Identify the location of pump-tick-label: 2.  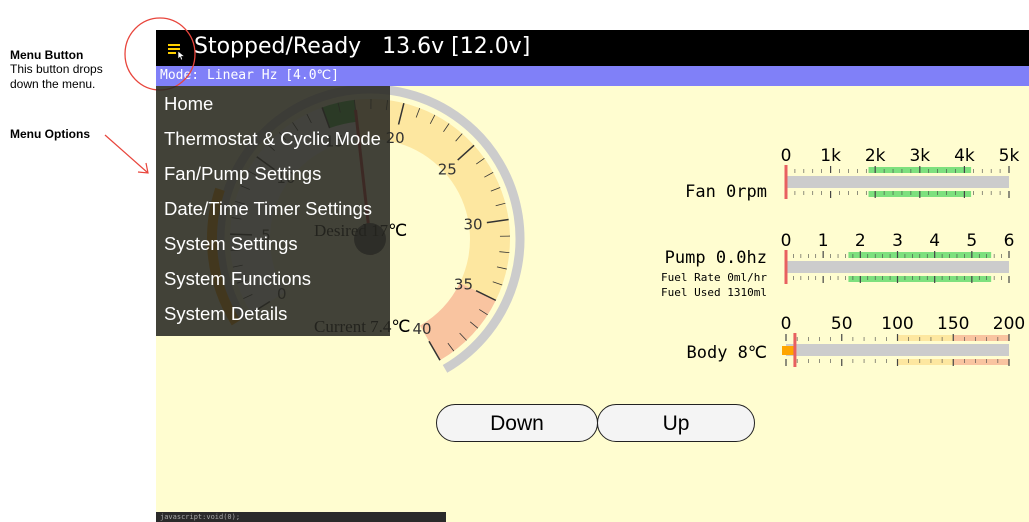
(860, 241).